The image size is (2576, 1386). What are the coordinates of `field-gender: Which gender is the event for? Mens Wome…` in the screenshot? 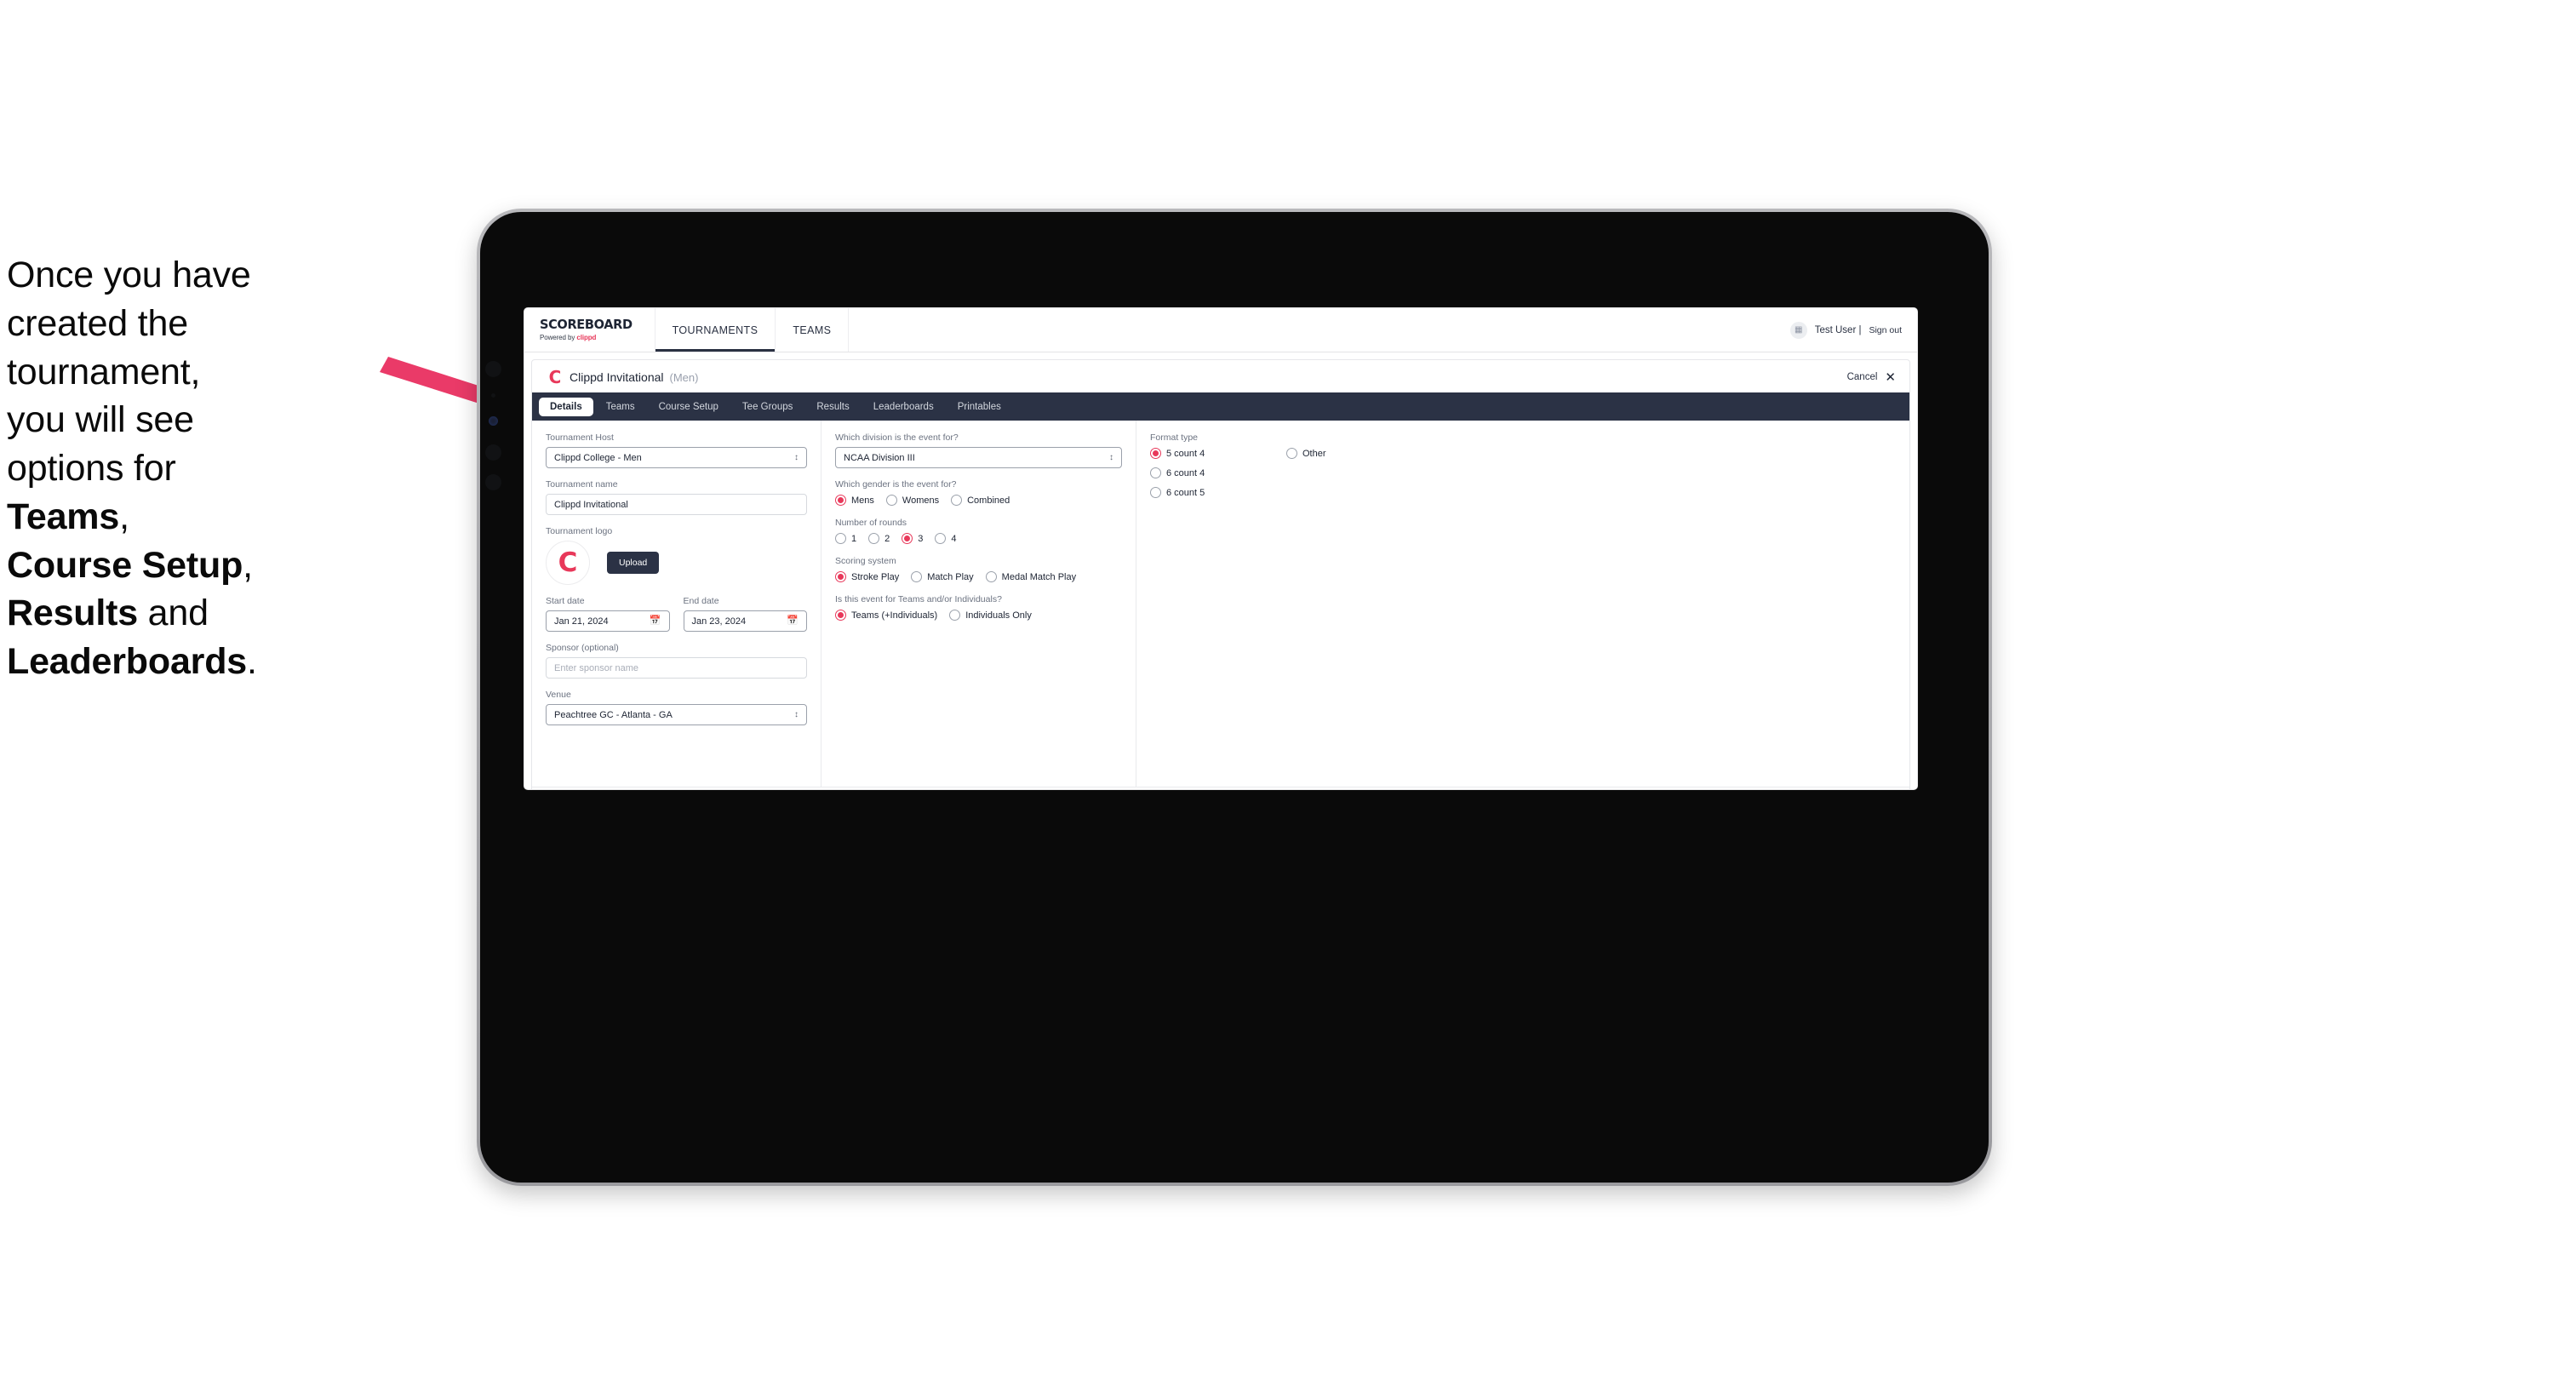 It's located at (978, 492).